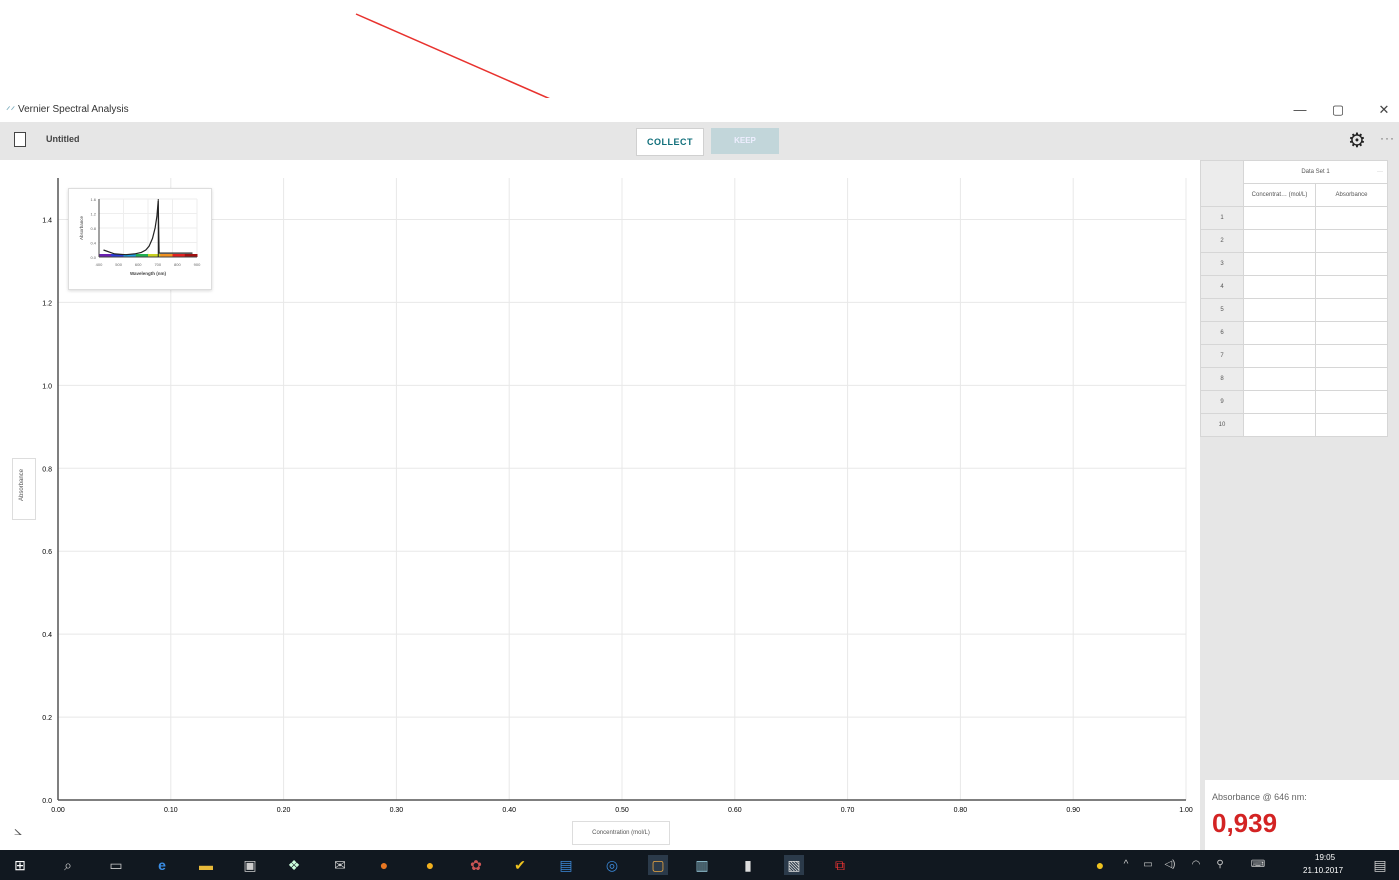 The image size is (1399, 880). Describe the element at coordinates (340, 865) in the screenshot. I see `mail-icon: ✉` at that location.